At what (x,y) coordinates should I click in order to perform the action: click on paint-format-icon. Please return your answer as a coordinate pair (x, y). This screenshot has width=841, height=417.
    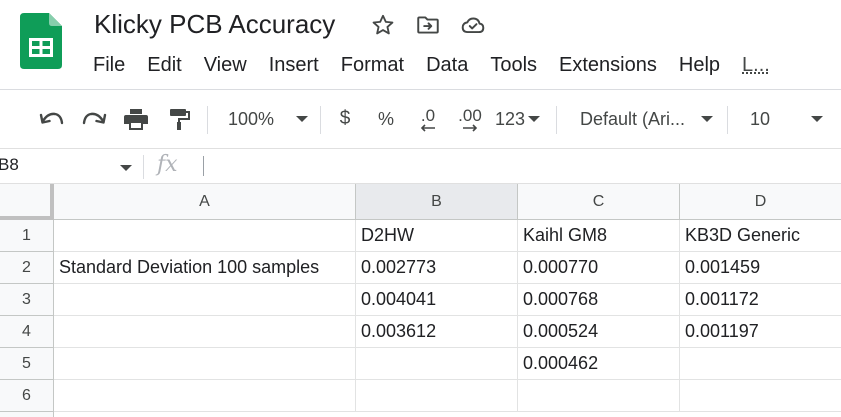
    Looking at the image, I should click on (179, 119).